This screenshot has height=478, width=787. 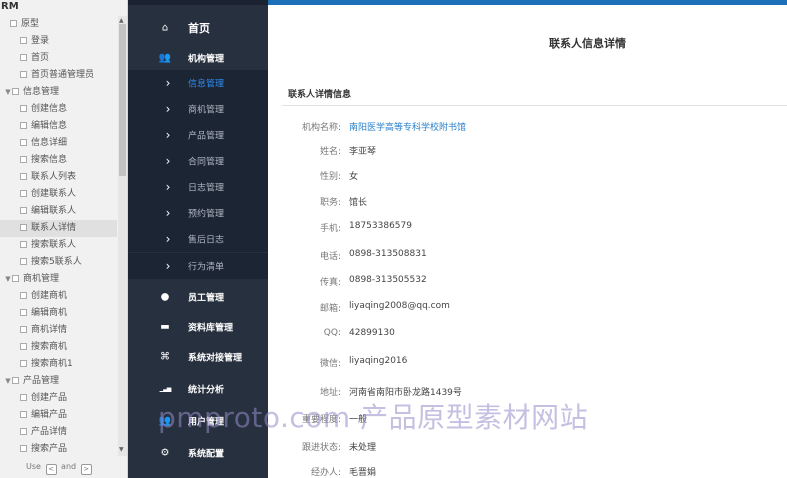 What do you see at coordinates (198, 109) in the screenshot?
I see `nav-item: › 商机管理` at bounding box center [198, 109].